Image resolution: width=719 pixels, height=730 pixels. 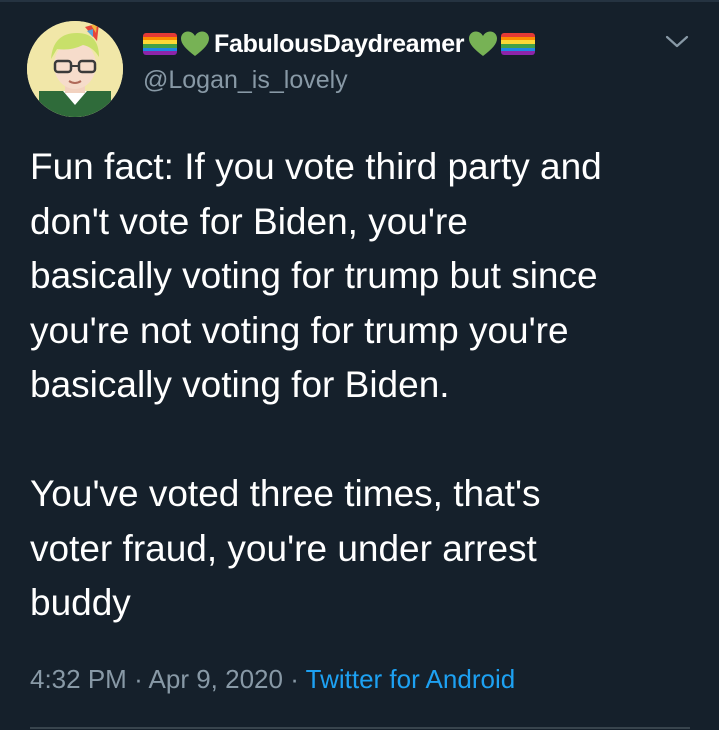 I want to click on avatar-image, so click(x=75, y=69).